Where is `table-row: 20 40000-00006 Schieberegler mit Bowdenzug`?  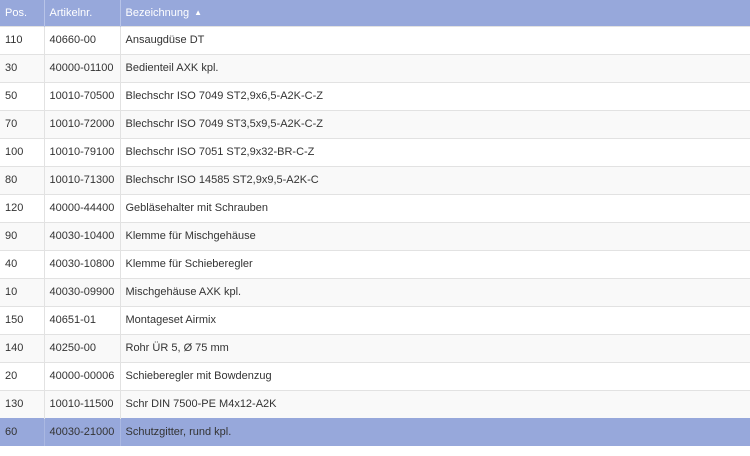 table-row: 20 40000-00006 Schieberegler mit Bowdenzug is located at coordinates (375, 375).